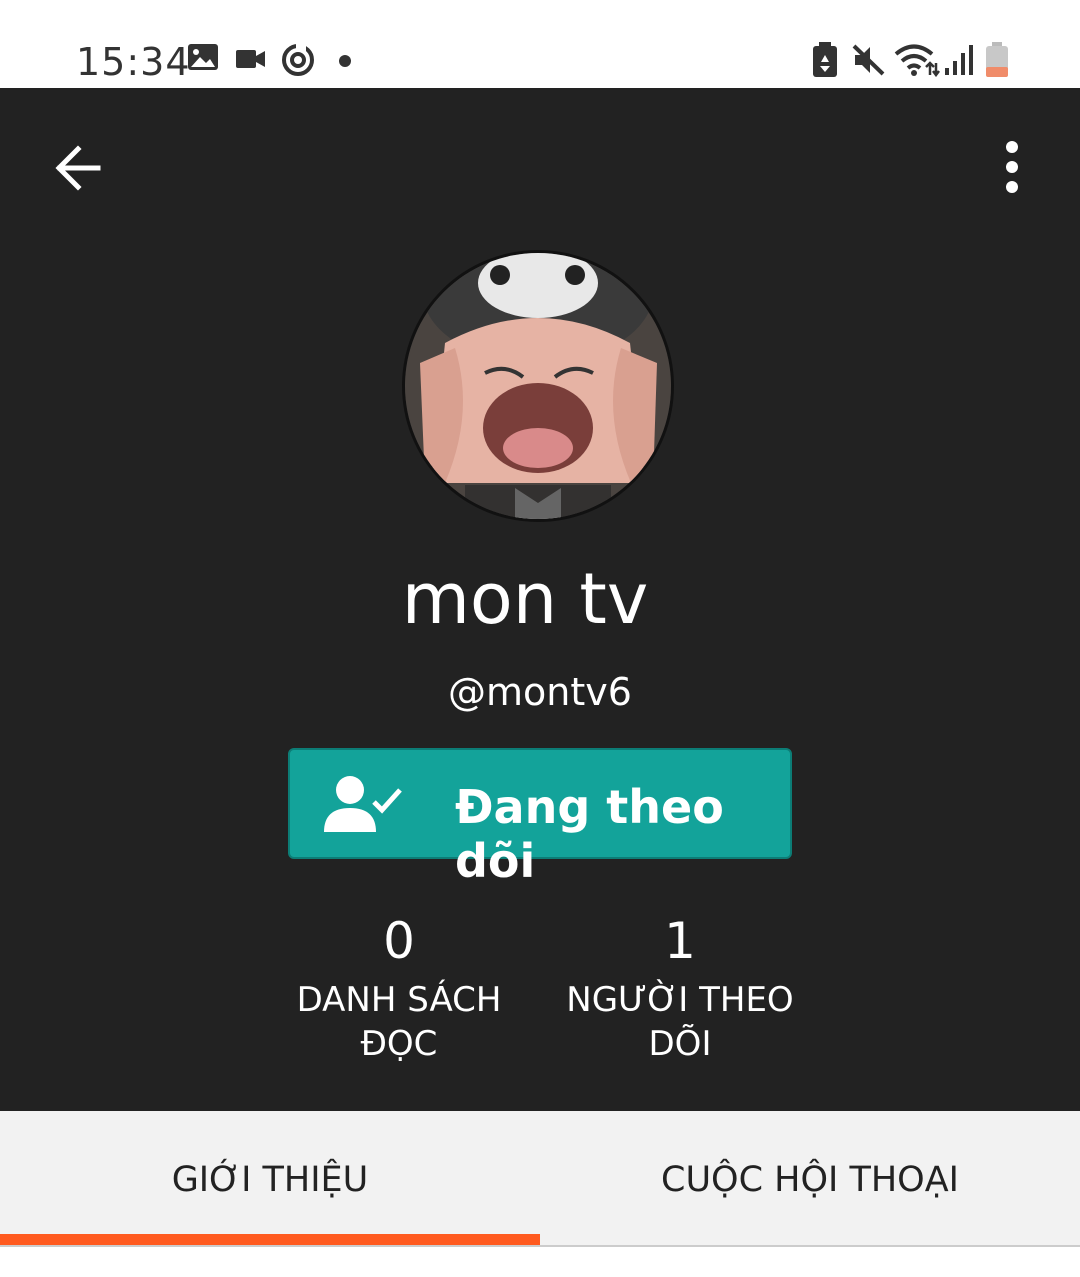 This screenshot has height=1277, width=1080. I want to click on following-button-label: Đang theo dõi, so click(589, 834).